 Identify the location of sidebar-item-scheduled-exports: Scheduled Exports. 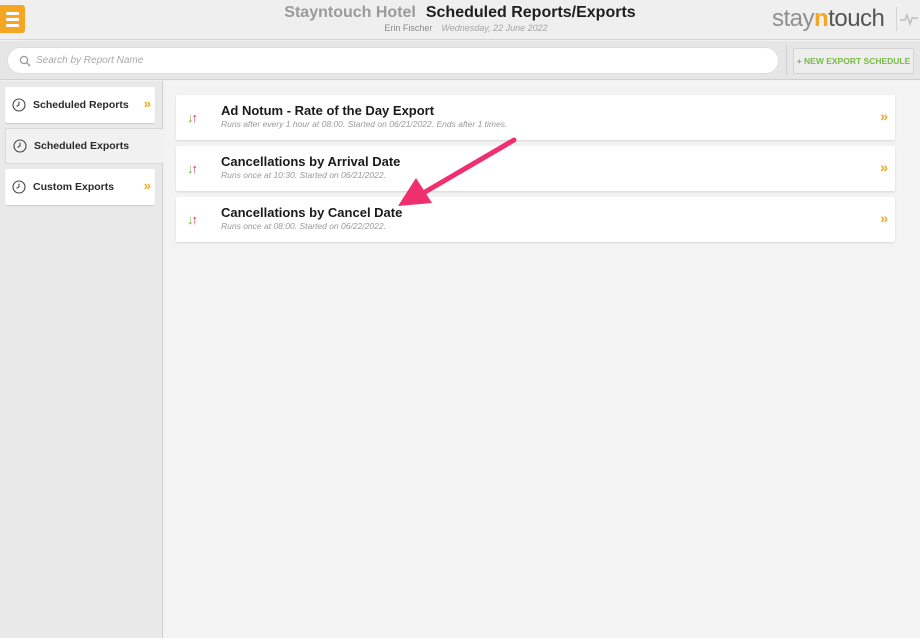
(84, 146).